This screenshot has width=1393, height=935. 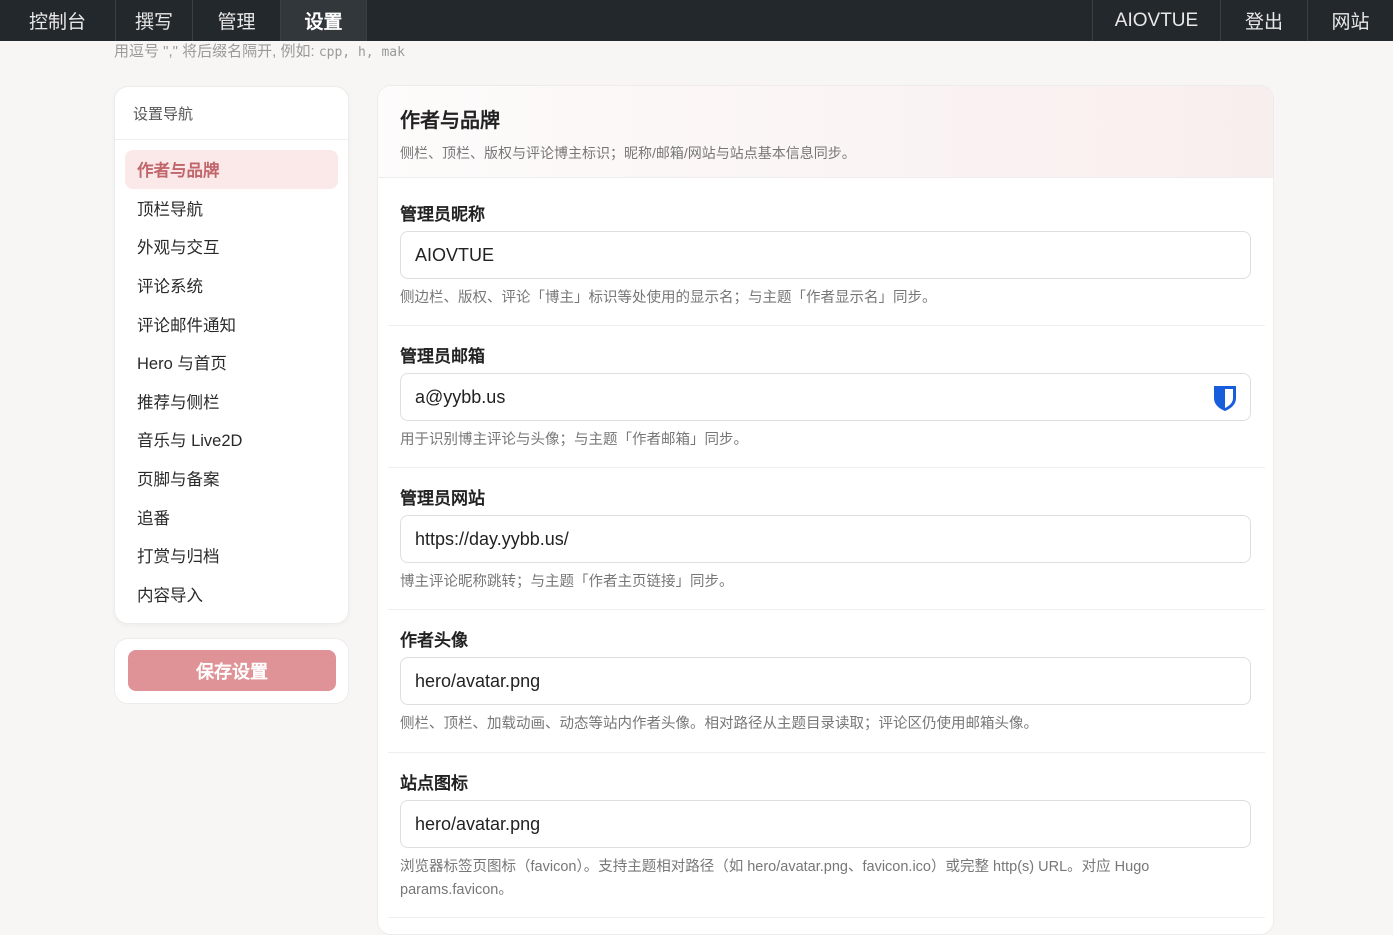 I want to click on nav-item-hero-home: Hero 与首页, so click(x=231, y=362).